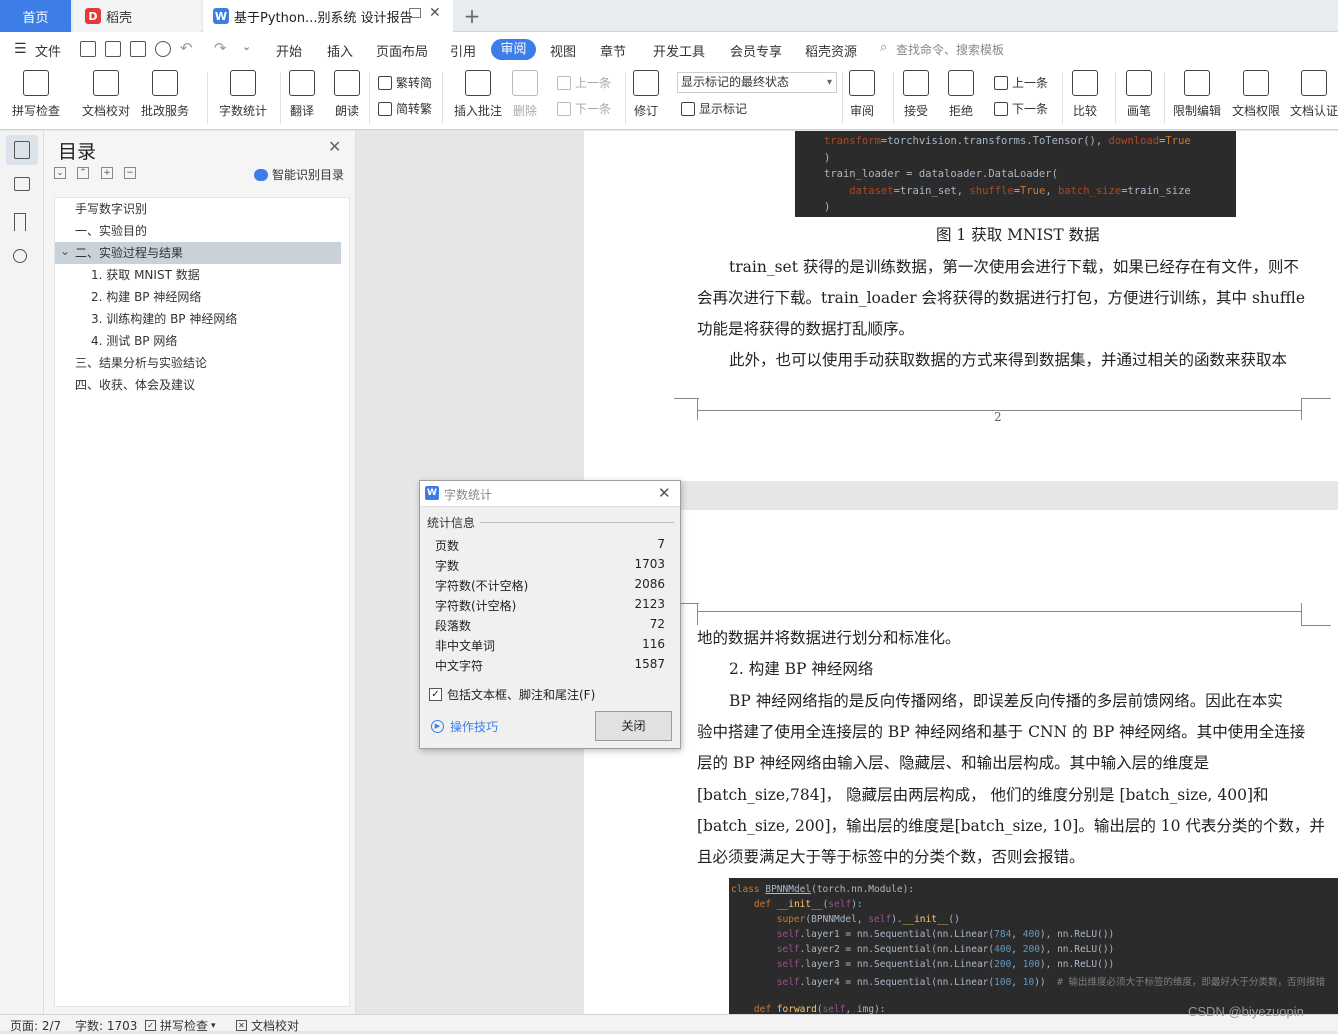 This screenshot has height=1034, width=1338. What do you see at coordinates (402, 50) in the screenshot?
I see `menu-page-layout: 页面布局` at bounding box center [402, 50].